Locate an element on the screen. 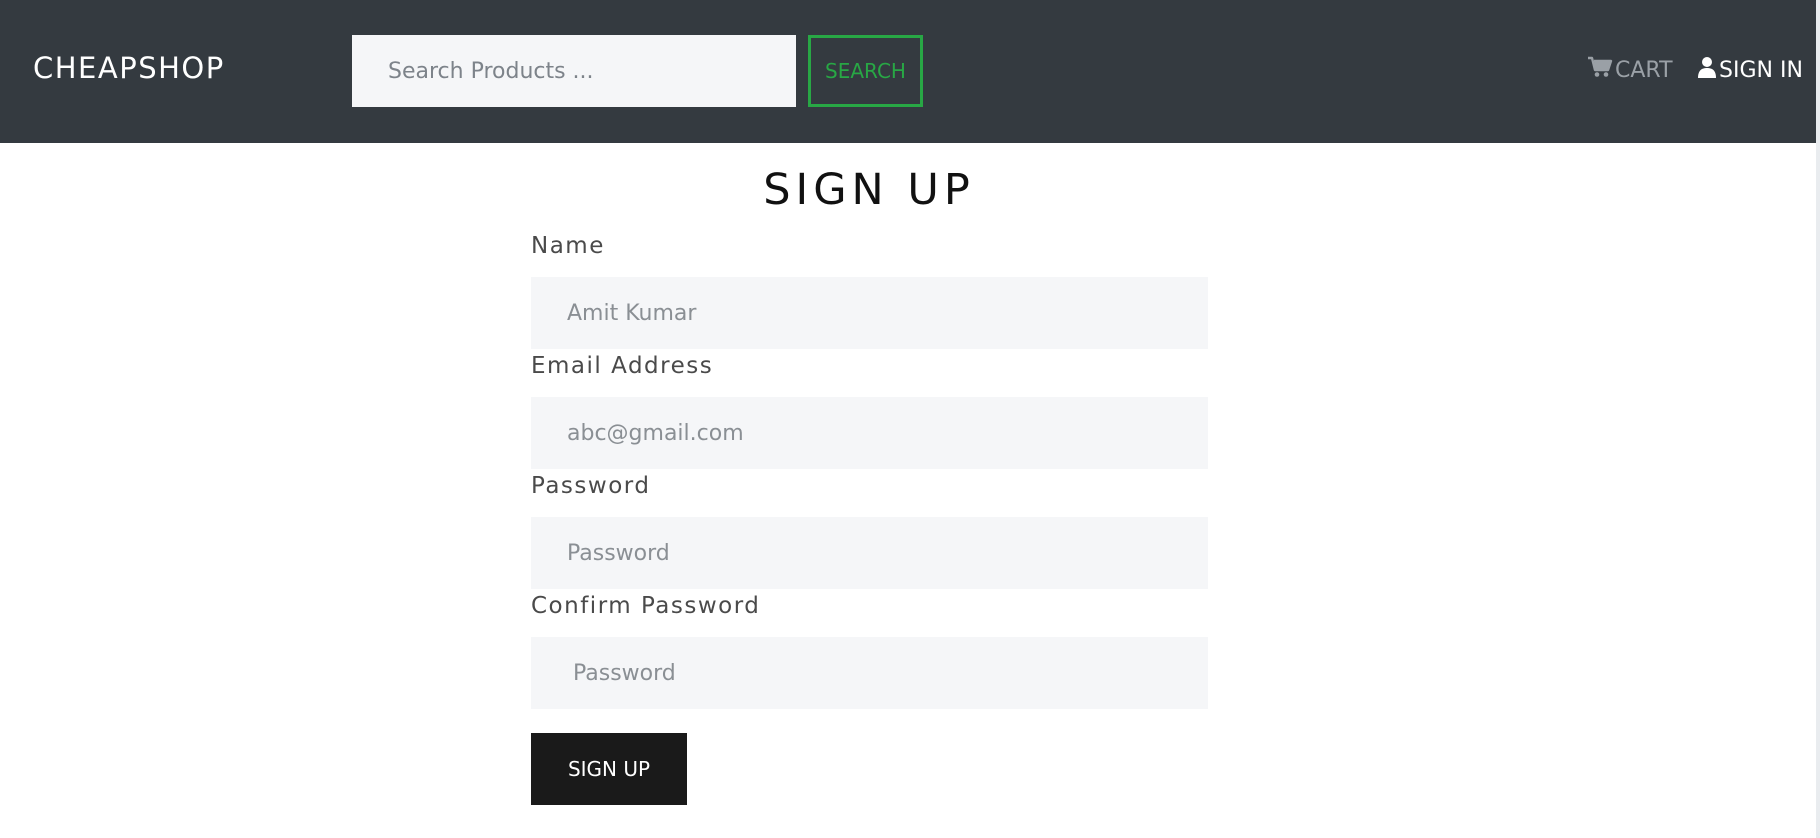  password-label: Password is located at coordinates (591, 486).